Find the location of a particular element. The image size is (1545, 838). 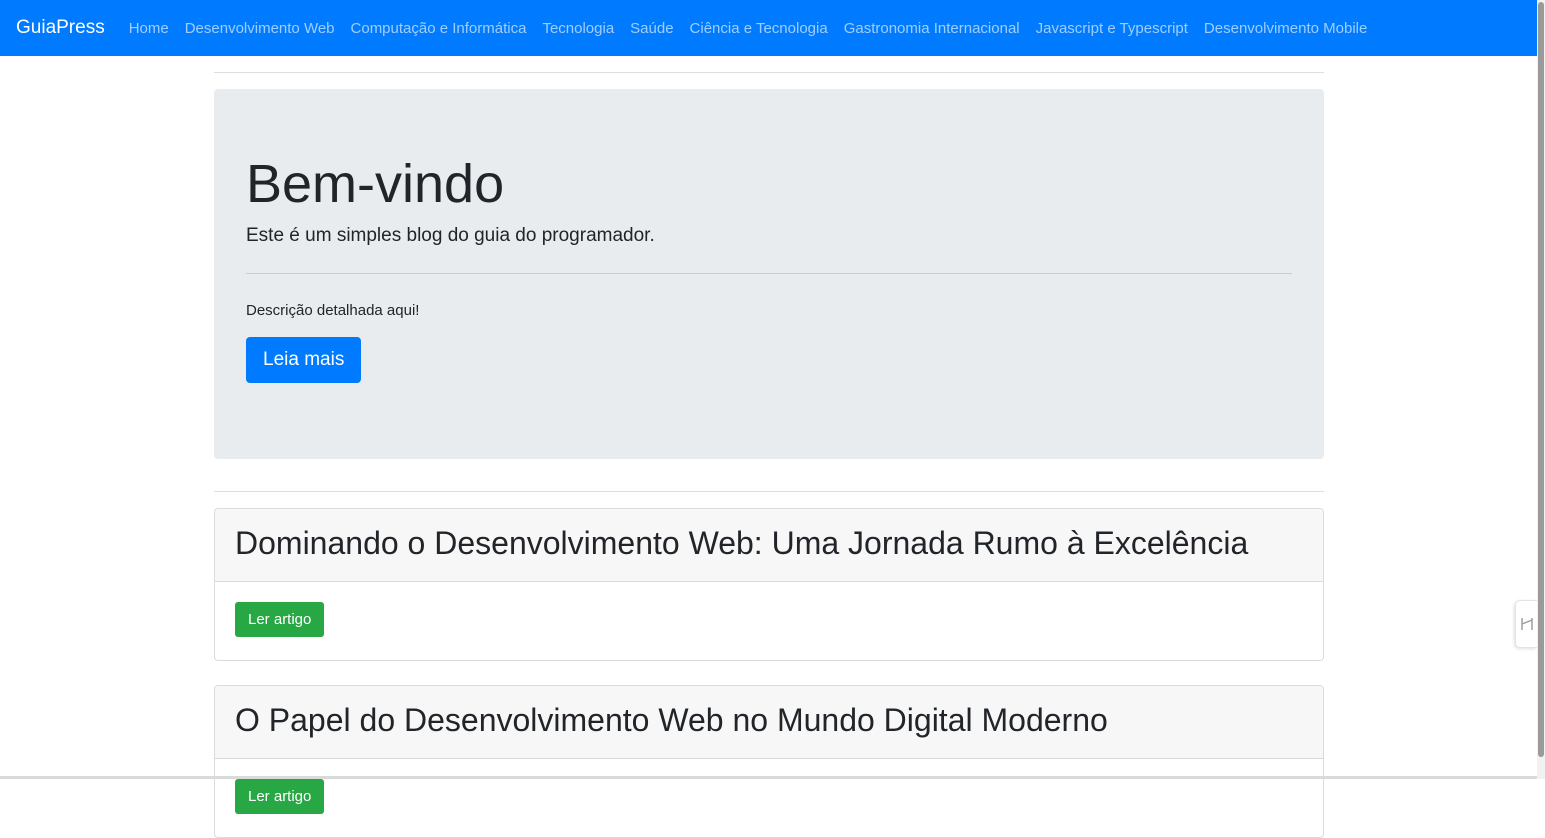

welcome-title: Bem-vindo is located at coordinates (375, 184).